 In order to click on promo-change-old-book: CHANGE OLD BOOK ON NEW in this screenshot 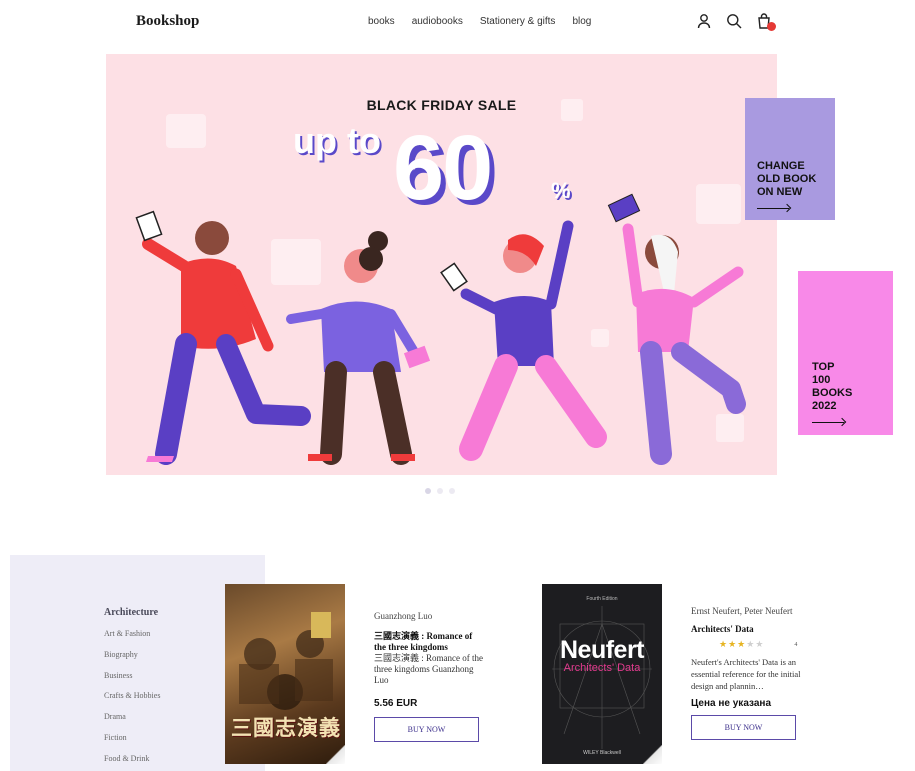, I will do `click(790, 159)`.